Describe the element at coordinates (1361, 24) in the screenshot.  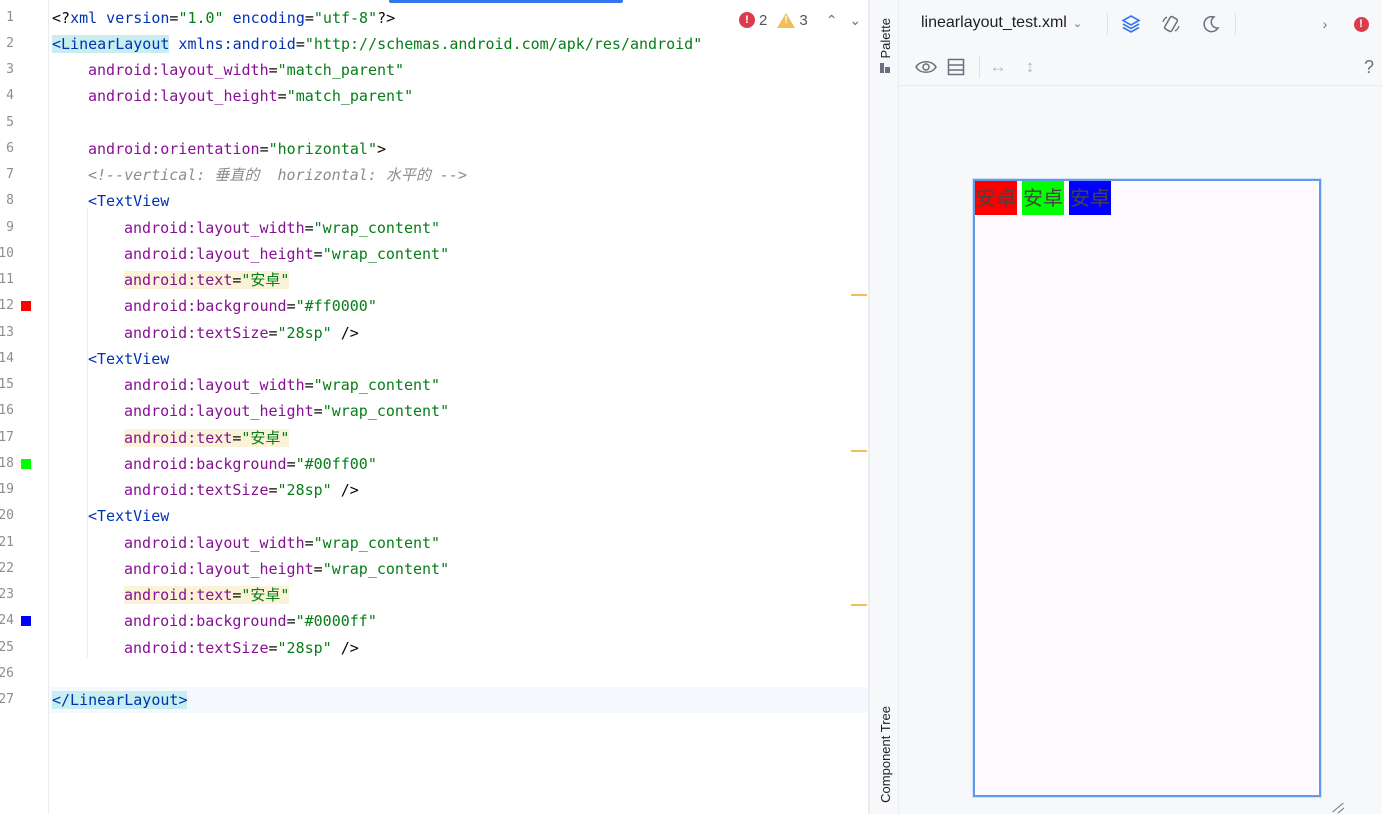
I see `error-status-icon: !` at that location.